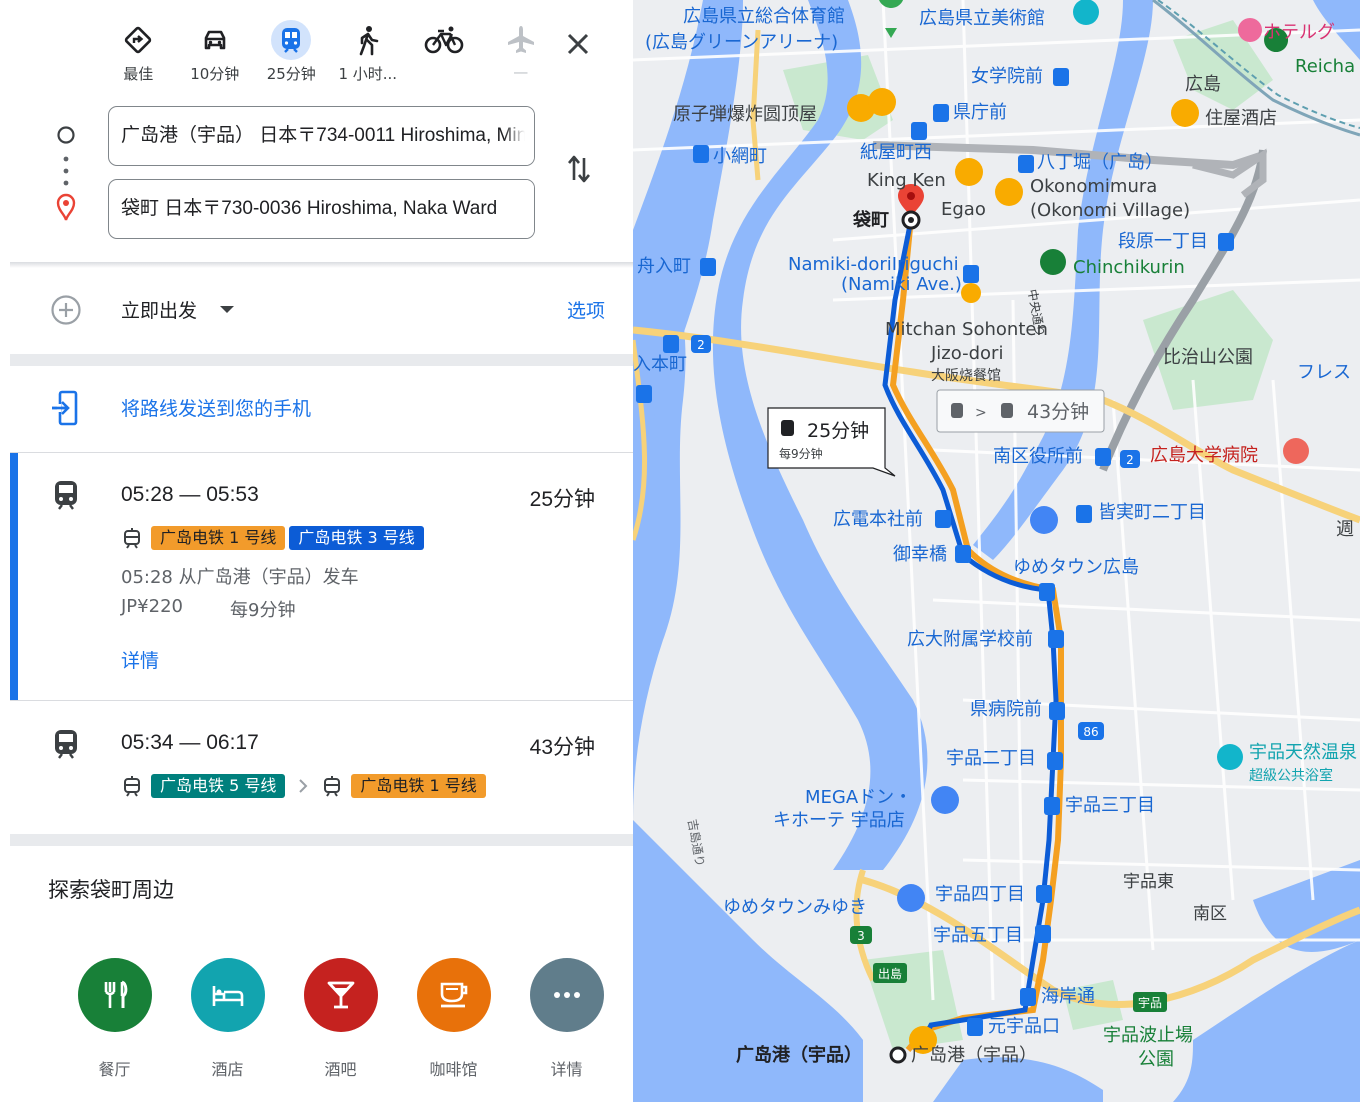 This screenshot has width=1360, height=1102. Describe the element at coordinates (66, 310) in the screenshot. I see `add-circle-icon` at that location.